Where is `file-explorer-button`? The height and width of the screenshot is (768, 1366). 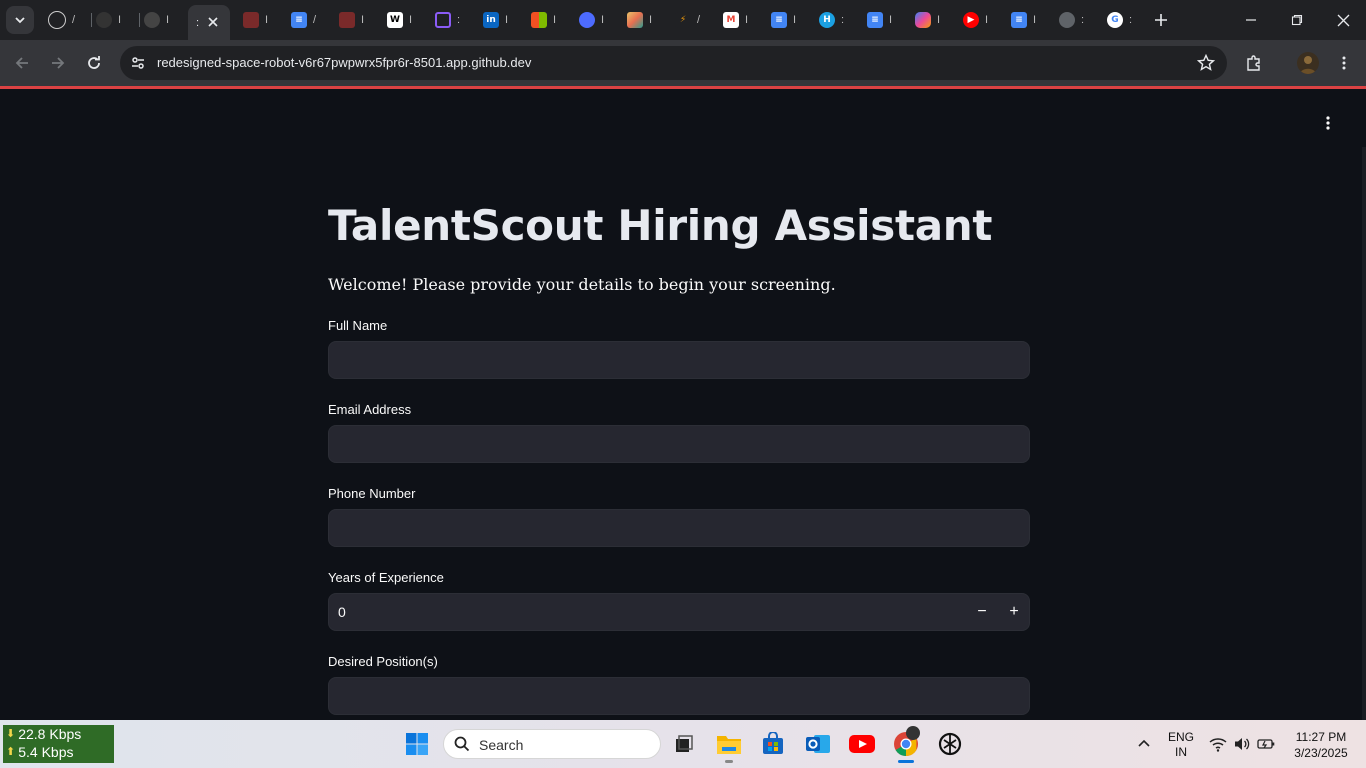 file-explorer-button is located at coordinates (729, 744).